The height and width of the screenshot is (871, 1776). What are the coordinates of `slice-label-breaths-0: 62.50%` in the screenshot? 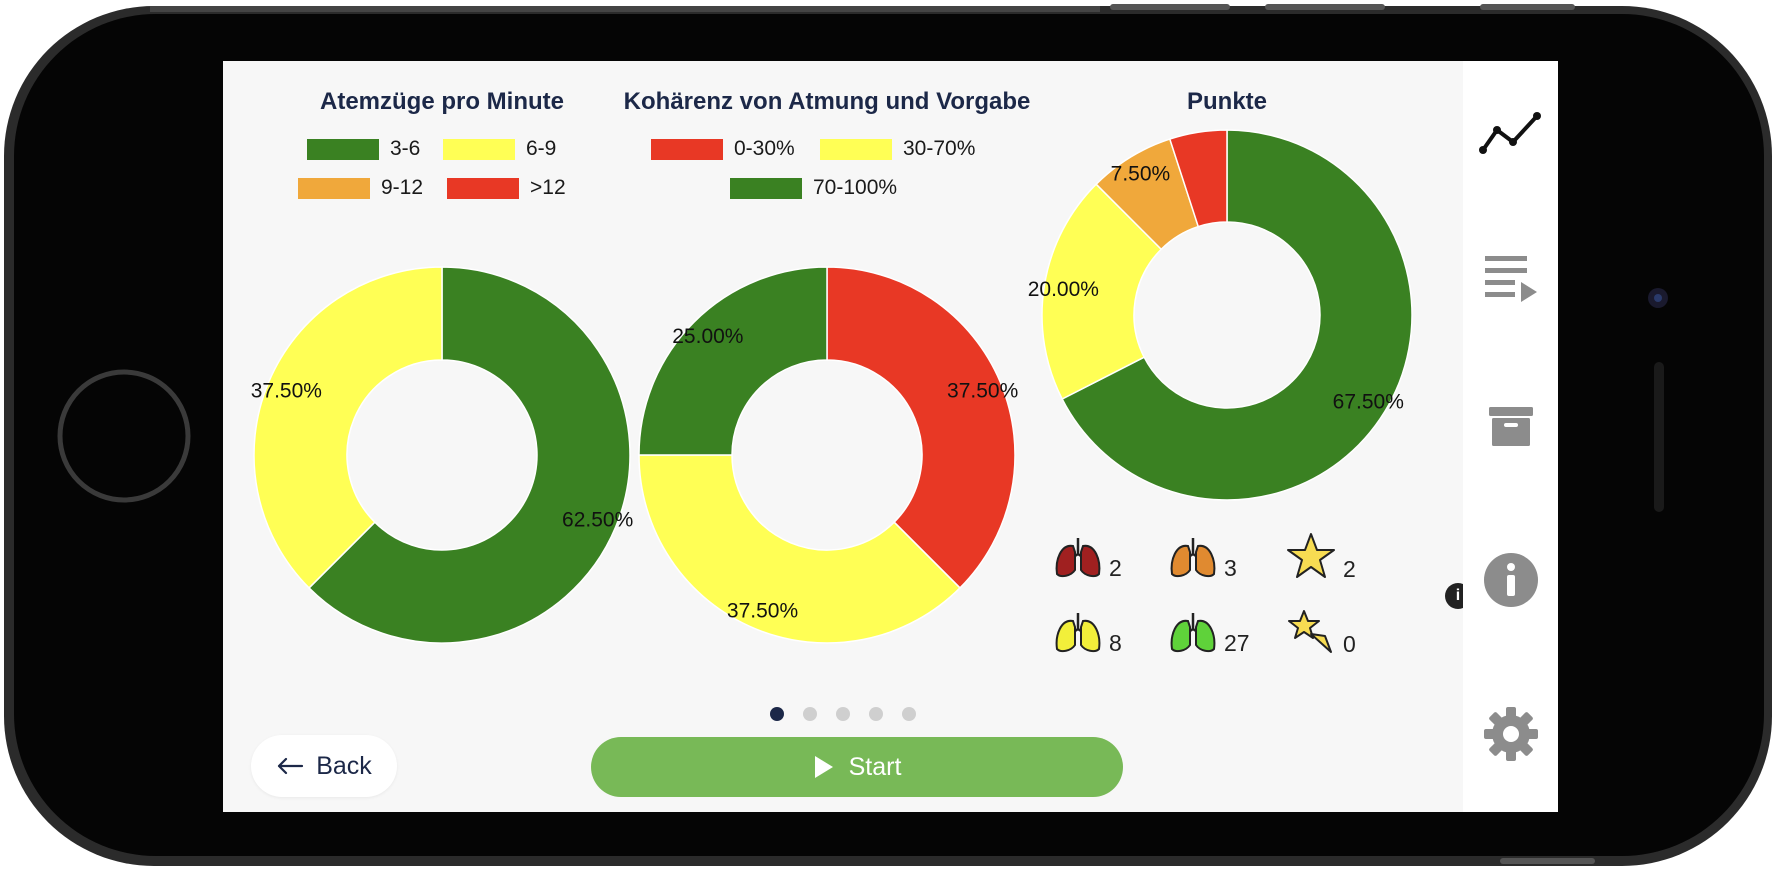 It's located at (597, 519).